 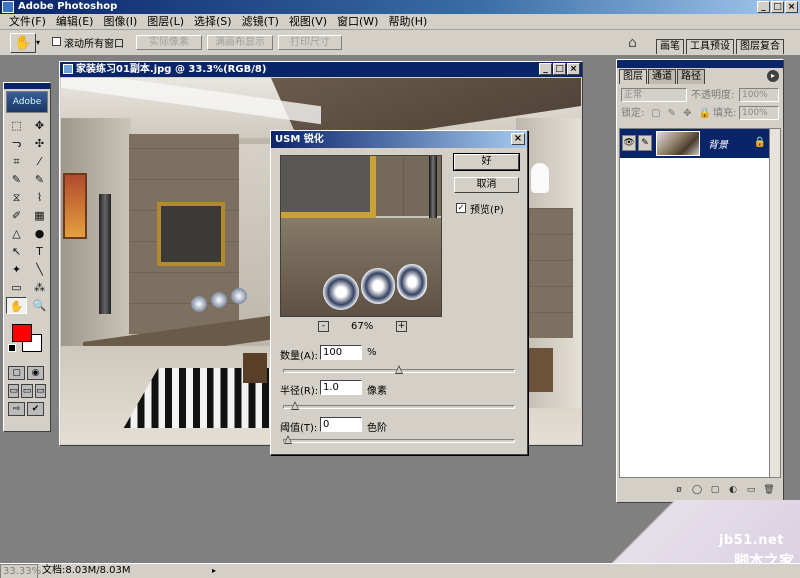 What do you see at coordinates (518, 139) in the screenshot?
I see `usm-close-button: ×` at bounding box center [518, 139].